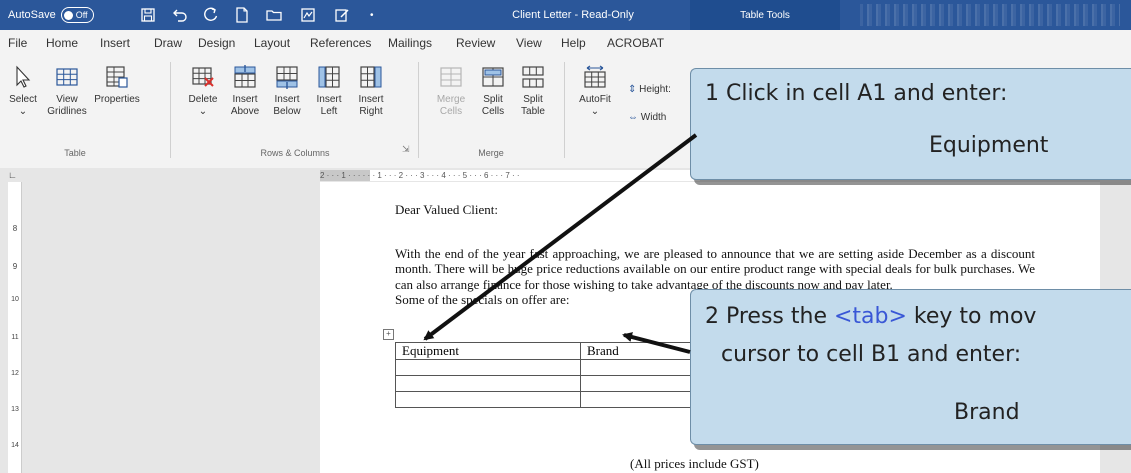  I want to click on autofit-button: AutoFit ⌄, so click(595, 91).